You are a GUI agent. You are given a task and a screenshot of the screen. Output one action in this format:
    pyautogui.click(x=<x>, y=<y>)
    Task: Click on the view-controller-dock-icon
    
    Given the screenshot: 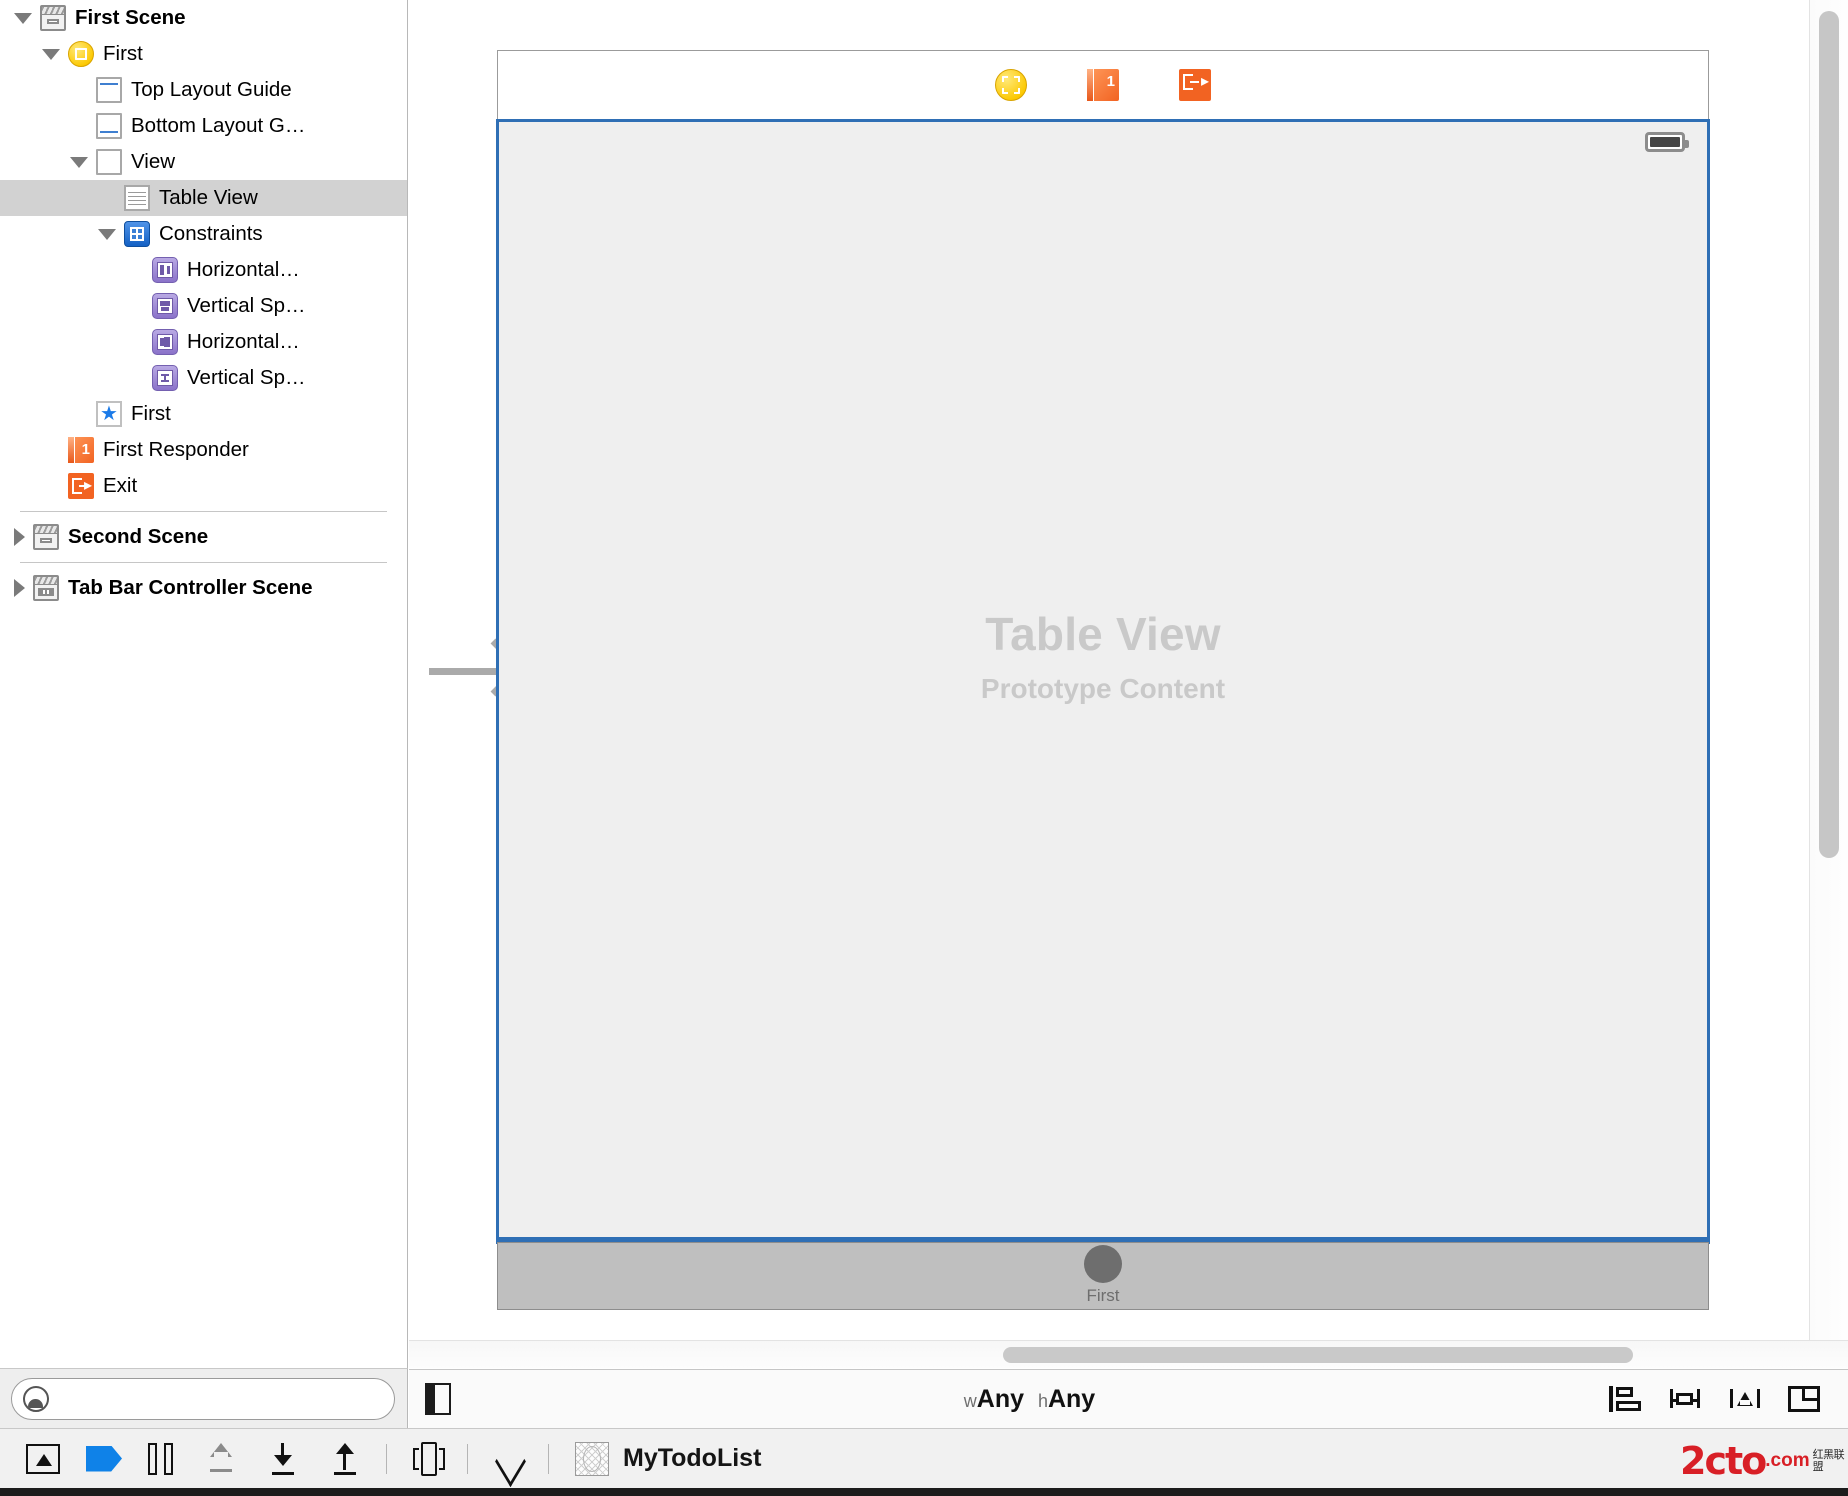 What is the action you would take?
    pyautogui.click(x=1011, y=85)
    